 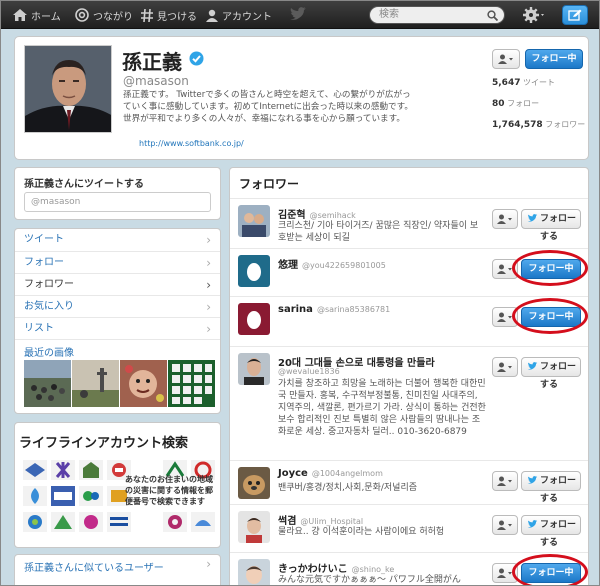 What do you see at coordinates (117, 306) in the screenshot?
I see `menu-item-favorites: お気に入り ›` at bounding box center [117, 306].